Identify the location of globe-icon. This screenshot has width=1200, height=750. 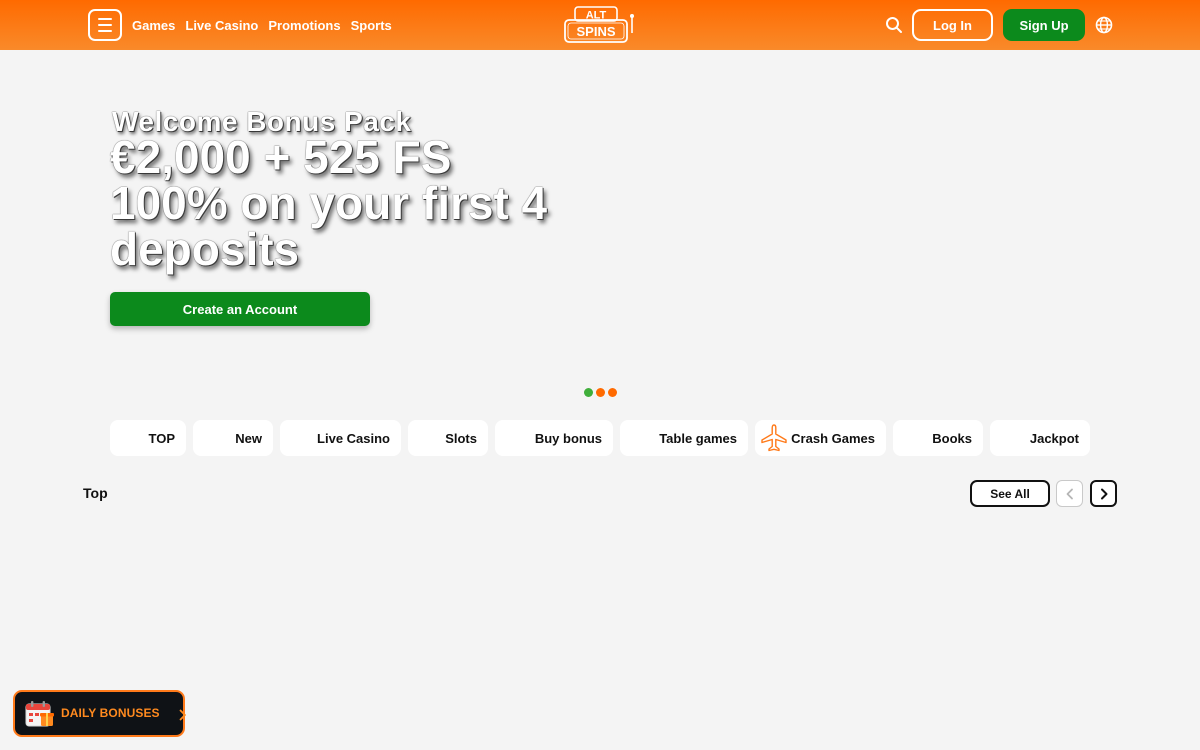
(1104, 25).